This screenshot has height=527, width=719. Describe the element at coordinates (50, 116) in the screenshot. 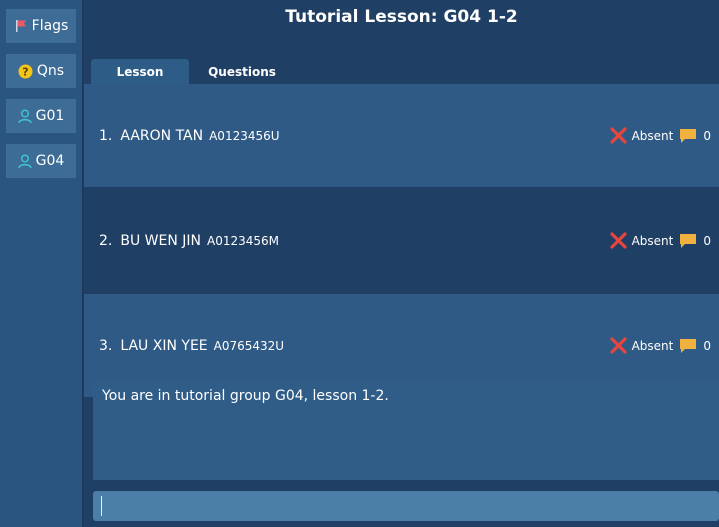

I see `sidebar-item-label: G01` at that location.